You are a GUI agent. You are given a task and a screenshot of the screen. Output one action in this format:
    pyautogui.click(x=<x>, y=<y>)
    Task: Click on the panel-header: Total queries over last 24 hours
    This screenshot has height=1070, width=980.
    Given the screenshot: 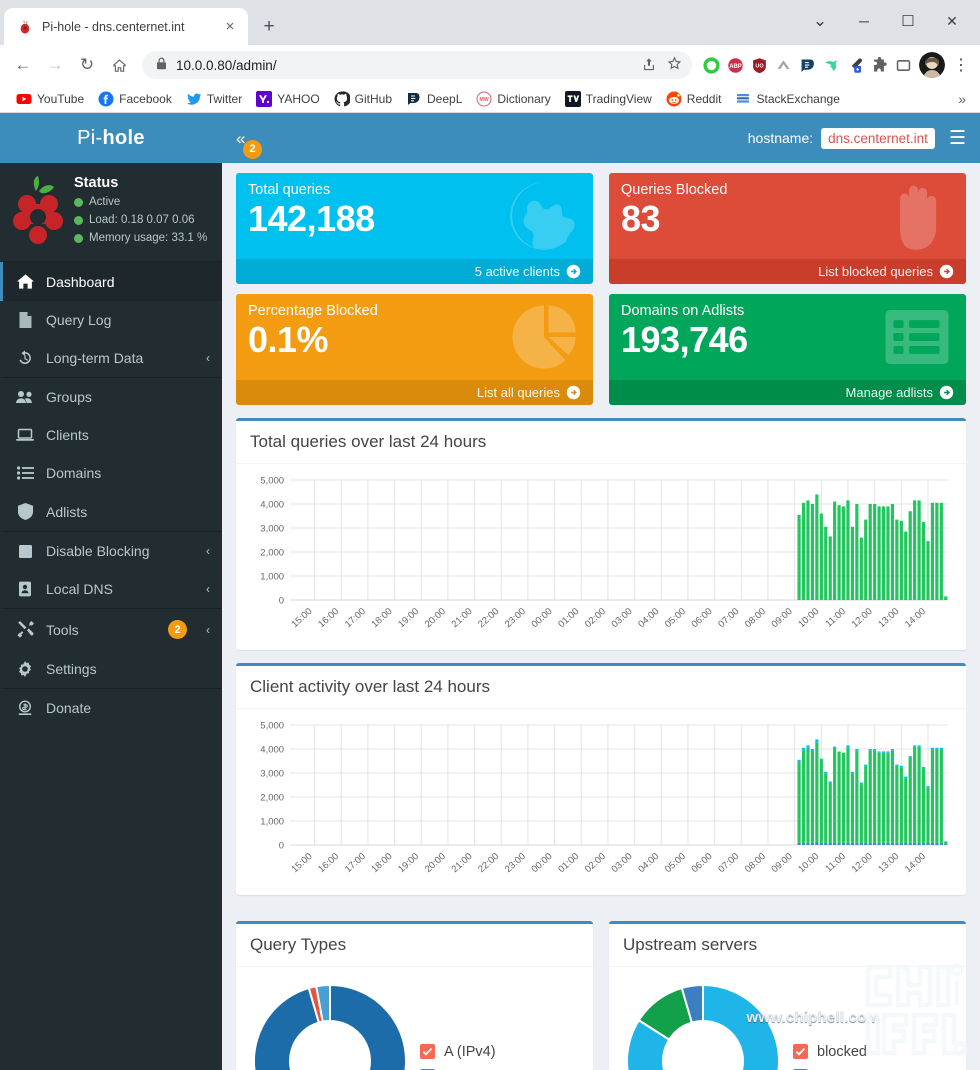 What is the action you would take?
    pyautogui.click(x=601, y=442)
    